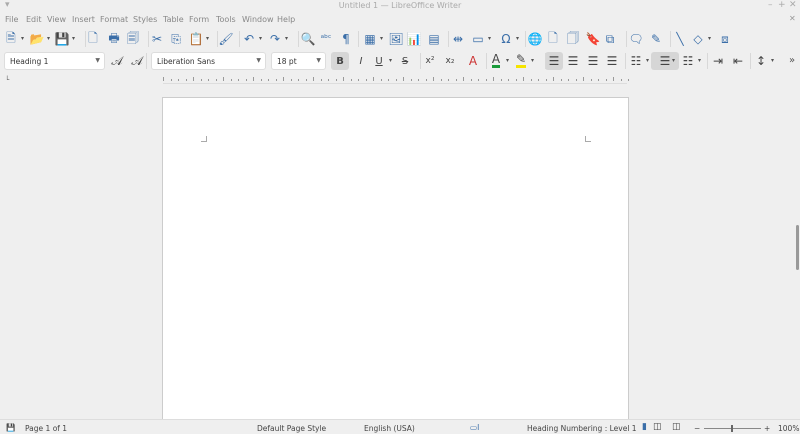 The image size is (800, 434). I want to click on highlight-color-button: ✎, so click(521, 61).